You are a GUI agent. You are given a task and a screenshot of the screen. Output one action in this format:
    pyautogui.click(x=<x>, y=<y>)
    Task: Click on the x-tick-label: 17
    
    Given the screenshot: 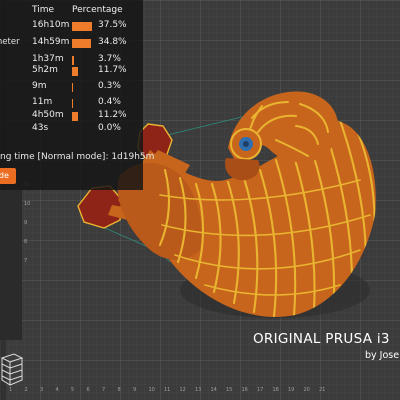 What is the action you would take?
    pyautogui.click(x=260, y=390)
    